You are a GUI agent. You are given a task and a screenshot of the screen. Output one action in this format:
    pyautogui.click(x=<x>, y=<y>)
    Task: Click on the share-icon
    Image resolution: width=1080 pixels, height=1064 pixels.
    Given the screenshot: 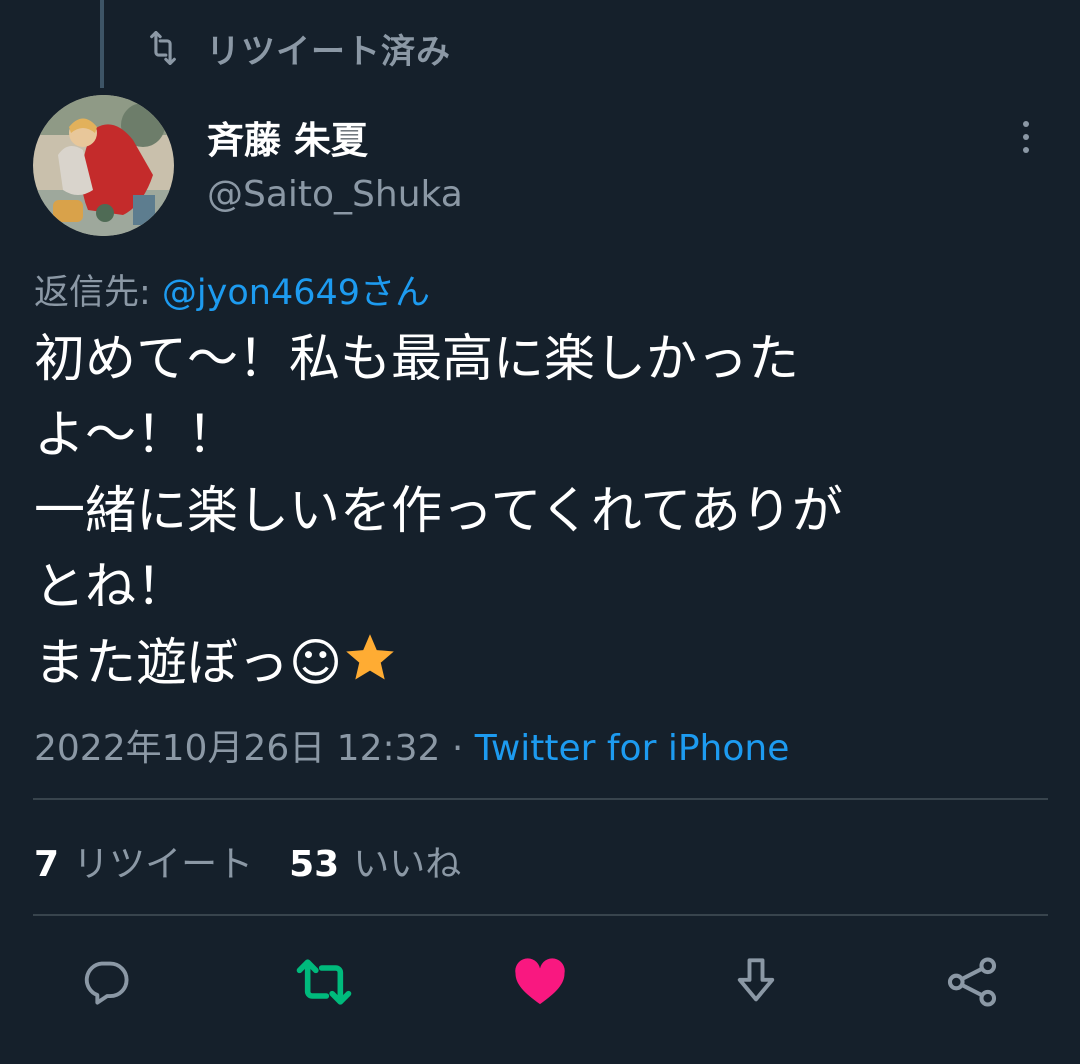 What is the action you would take?
    pyautogui.click(x=972, y=982)
    